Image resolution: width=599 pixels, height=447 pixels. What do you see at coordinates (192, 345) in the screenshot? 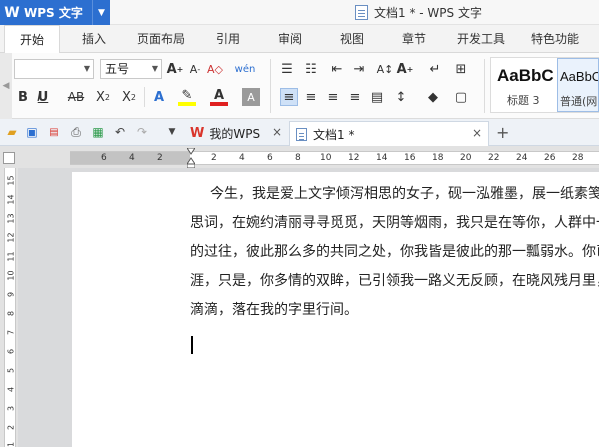
I see `text-cursor` at bounding box center [192, 345].